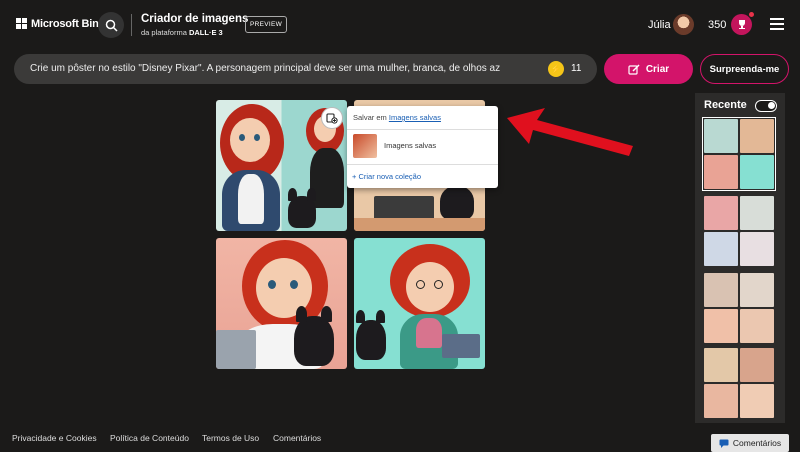 This screenshot has width=800, height=452. I want to click on recent-panel: Recente, so click(740, 258).